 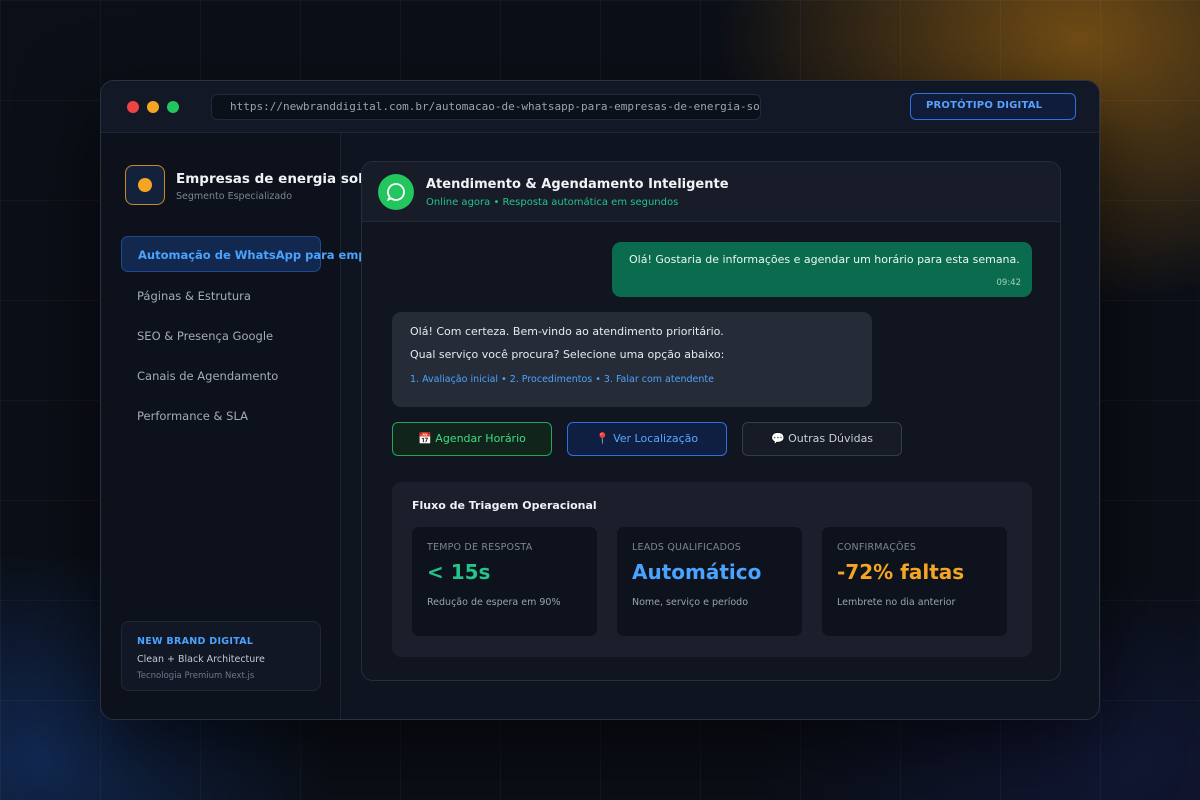 What do you see at coordinates (697, 572) in the screenshot?
I see `metric-value: Automático` at bounding box center [697, 572].